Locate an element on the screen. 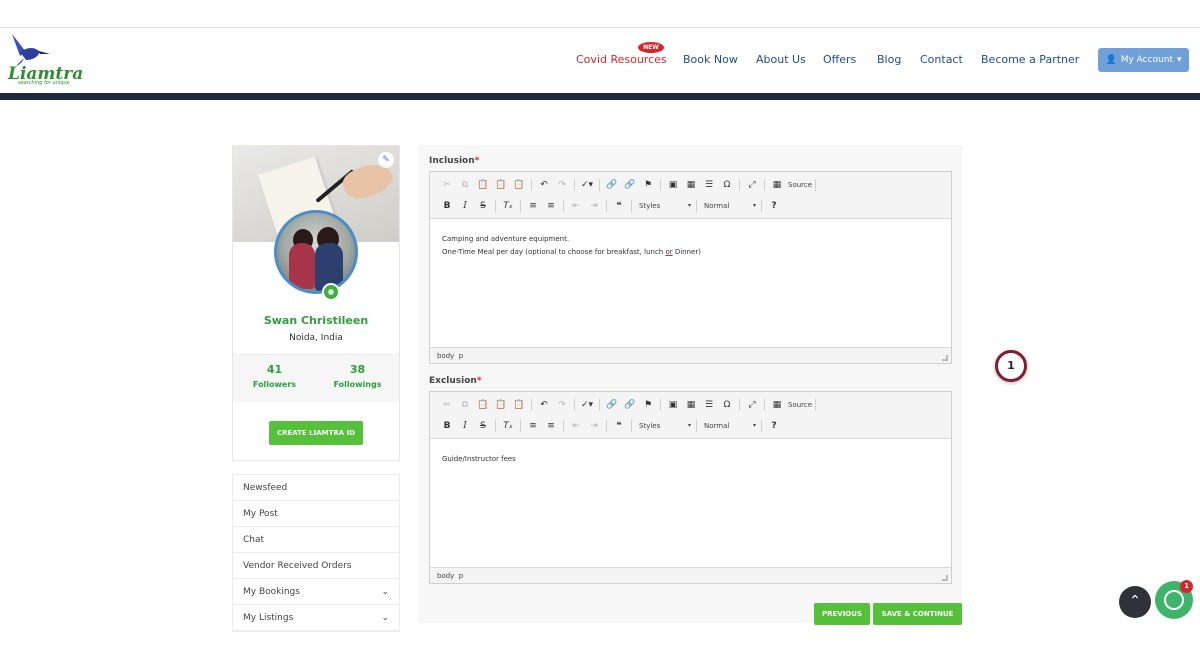 The width and height of the screenshot is (1200, 650). followers-stat: 41 Followers is located at coordinates (274, 376).